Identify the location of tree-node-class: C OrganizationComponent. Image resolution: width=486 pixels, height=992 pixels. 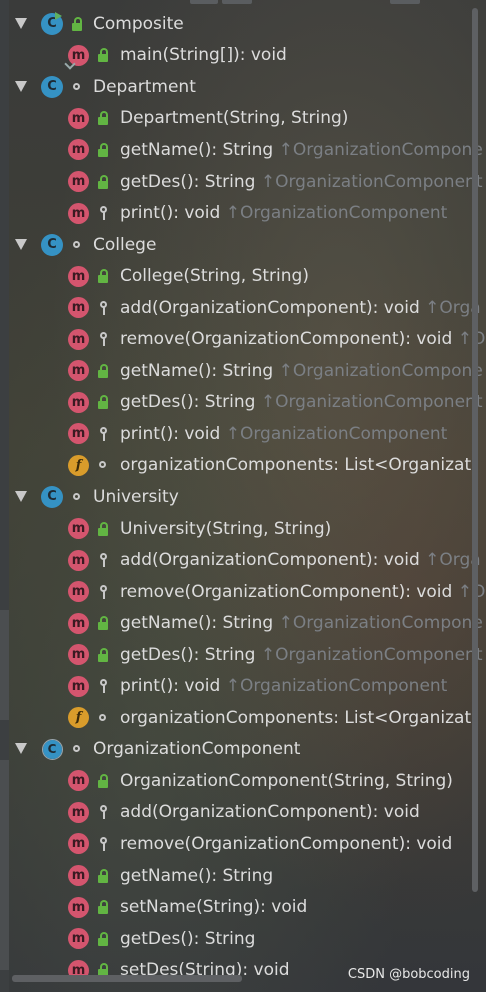
(243, 750).